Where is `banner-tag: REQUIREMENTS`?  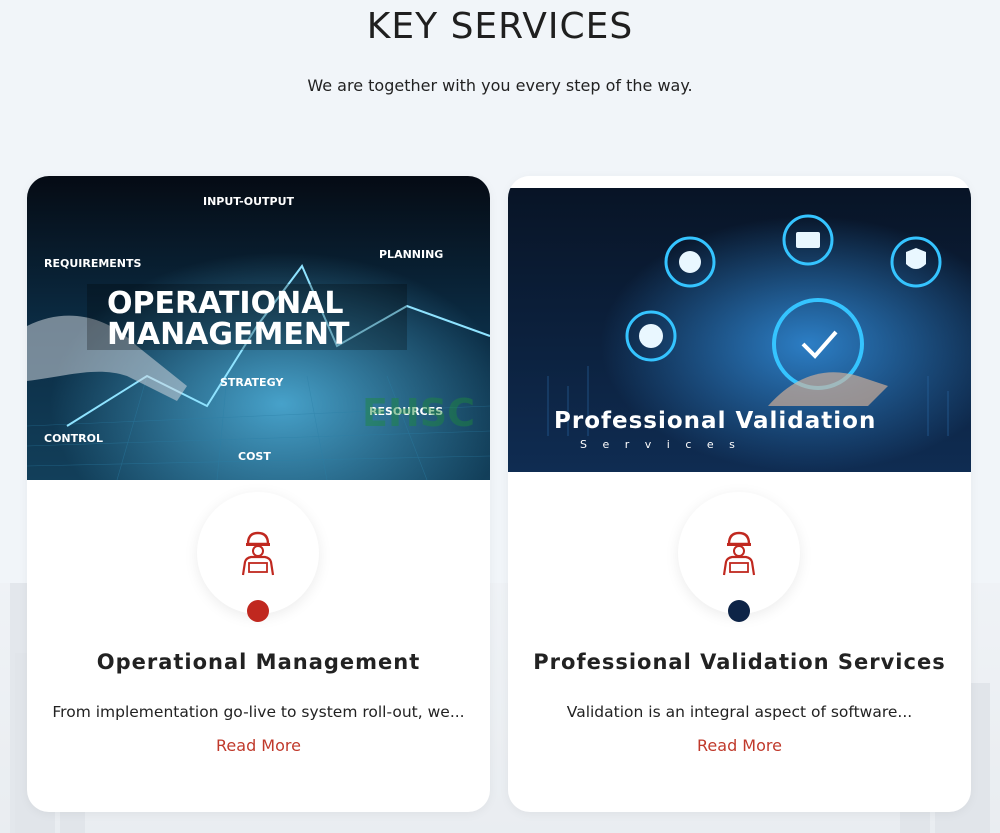
banner-tag: REQUIREMENTS is located at coordinates (93, 263).